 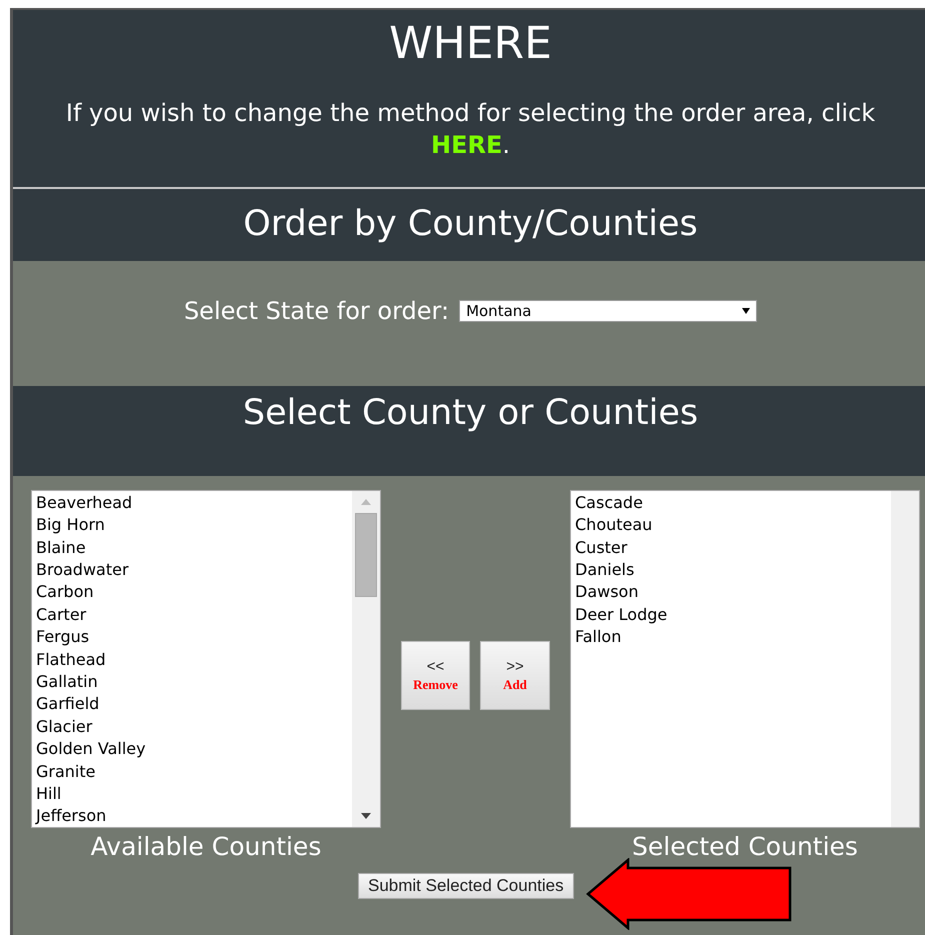 I want to click on instruction-text: ., so click(x=506, y=144).